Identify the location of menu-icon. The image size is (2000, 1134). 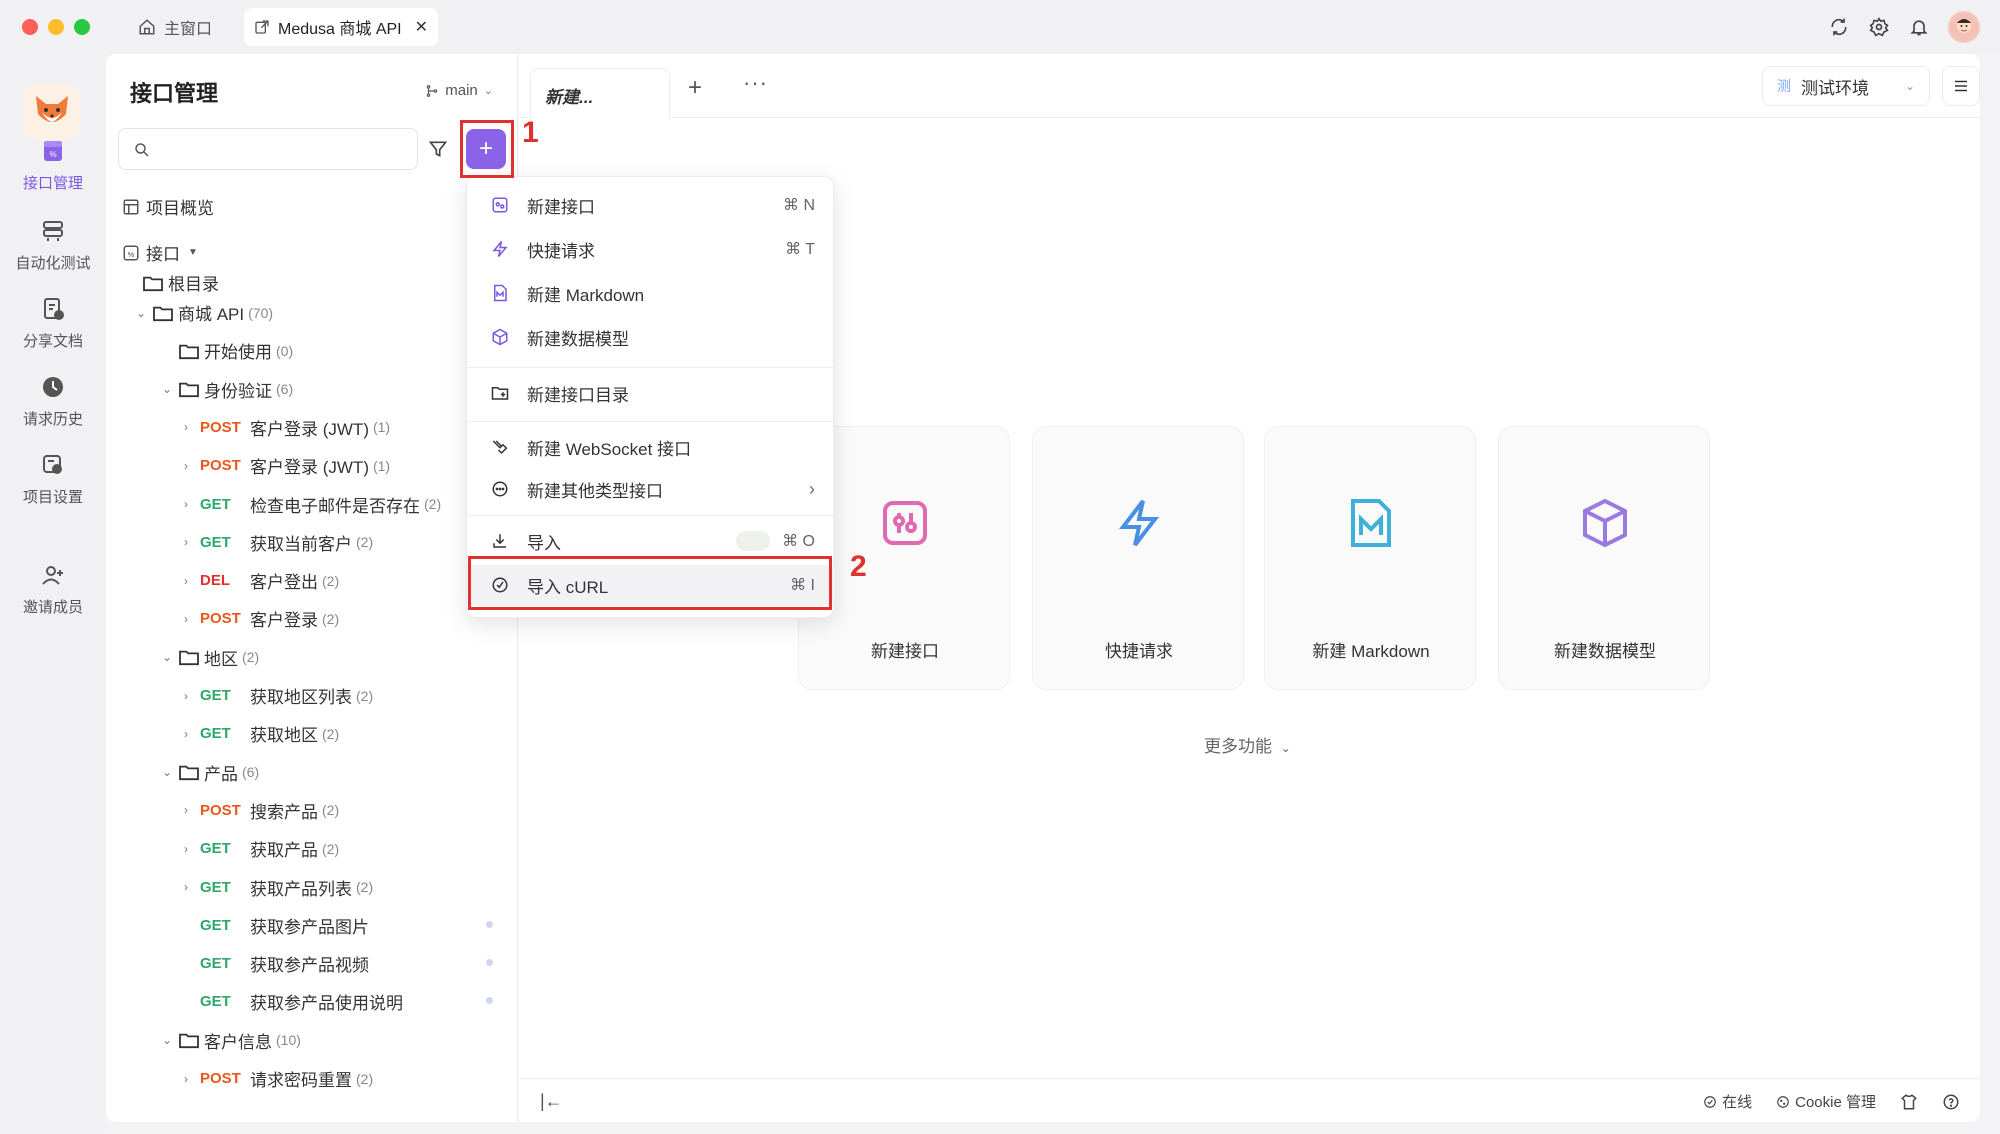
(1961, 86).